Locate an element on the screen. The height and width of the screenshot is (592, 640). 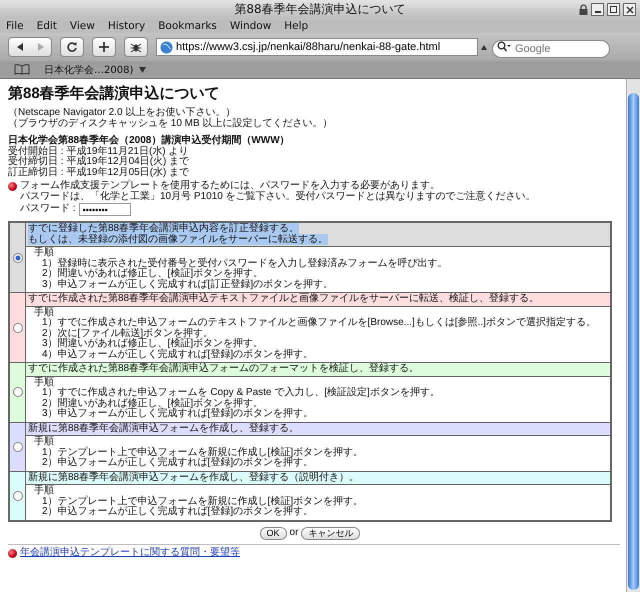
menu-item: Bookmarks is located at coordinates (187, 26).